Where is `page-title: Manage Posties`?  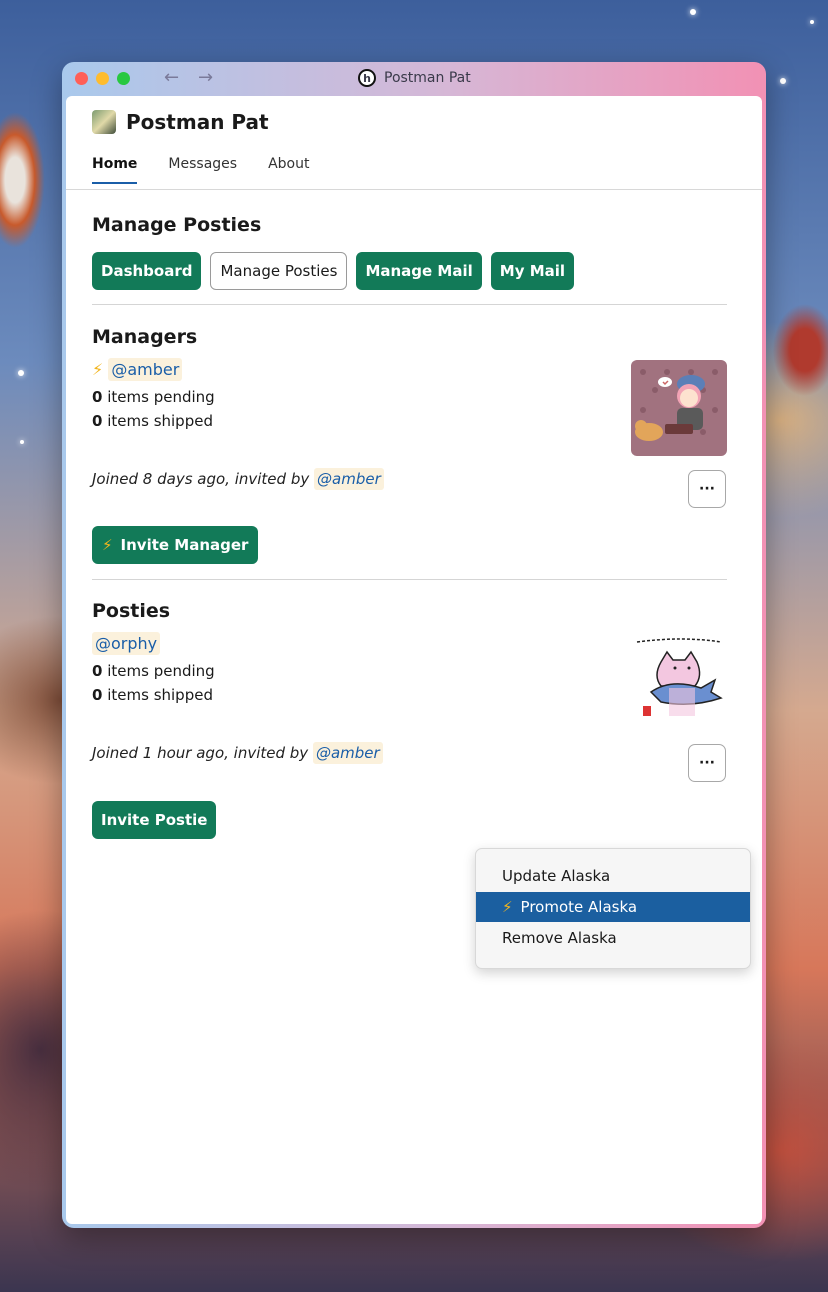
page-title: Manage Posties is located at coordinates (177, 225).